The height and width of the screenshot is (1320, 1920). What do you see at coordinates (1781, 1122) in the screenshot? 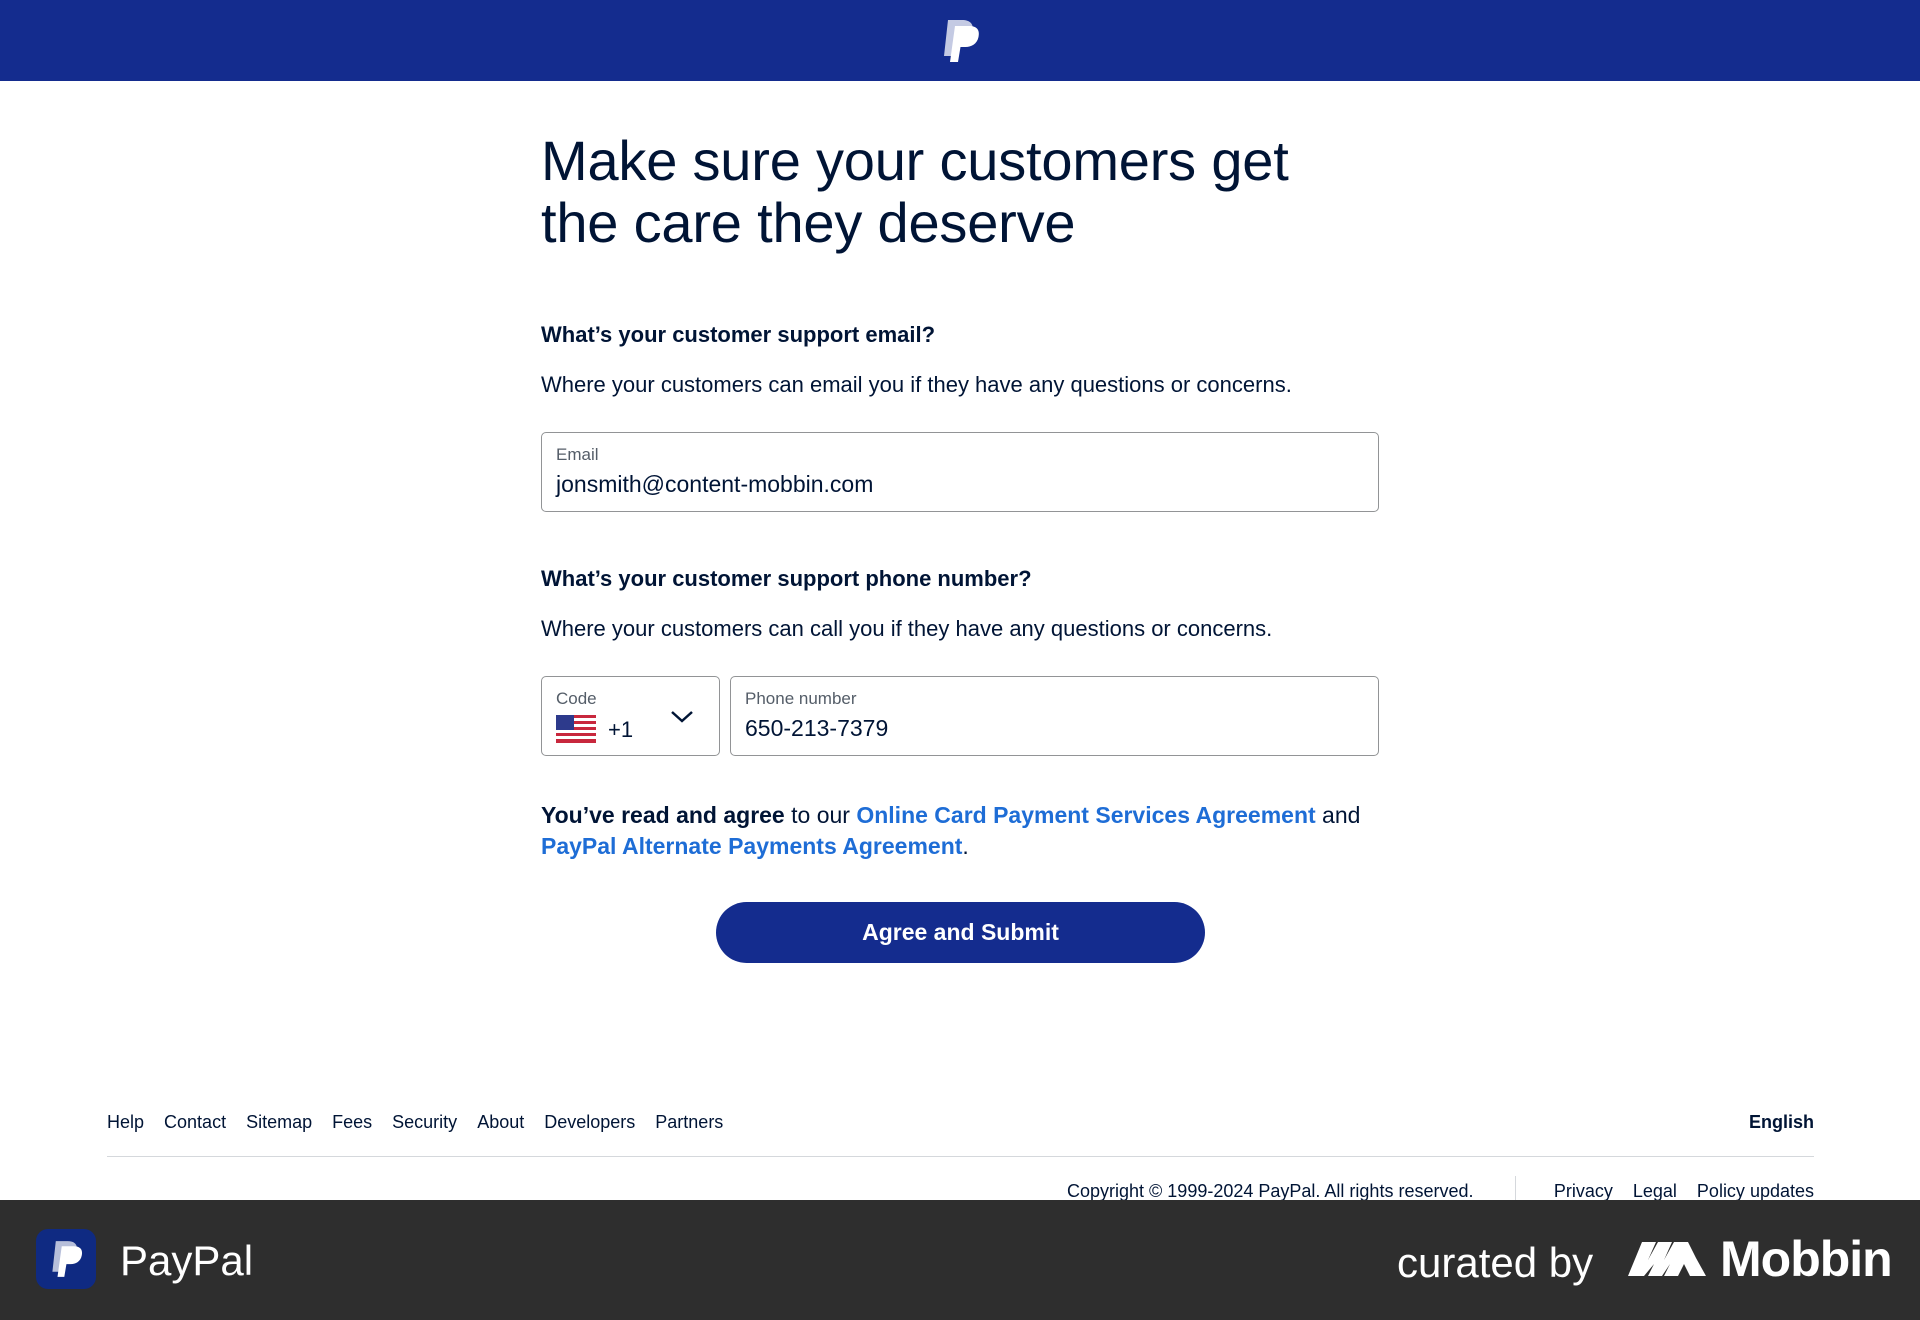
I see `language-selector: English` at bounding box center [1781, 1122].